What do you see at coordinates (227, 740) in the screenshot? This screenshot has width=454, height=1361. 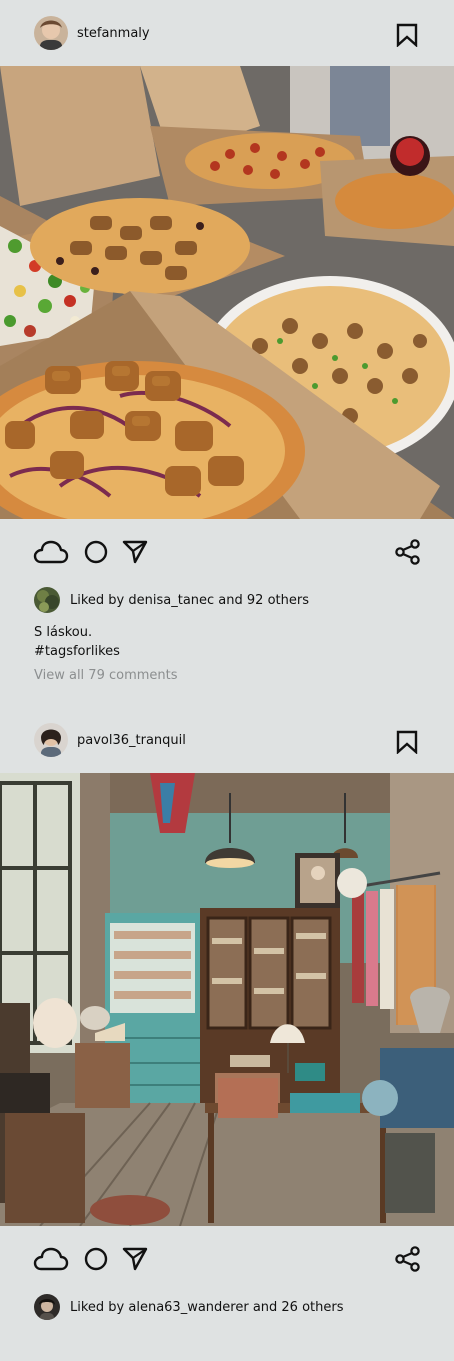 I see `post-header: pavol36_tranquil` at bounding box center [227, 740].